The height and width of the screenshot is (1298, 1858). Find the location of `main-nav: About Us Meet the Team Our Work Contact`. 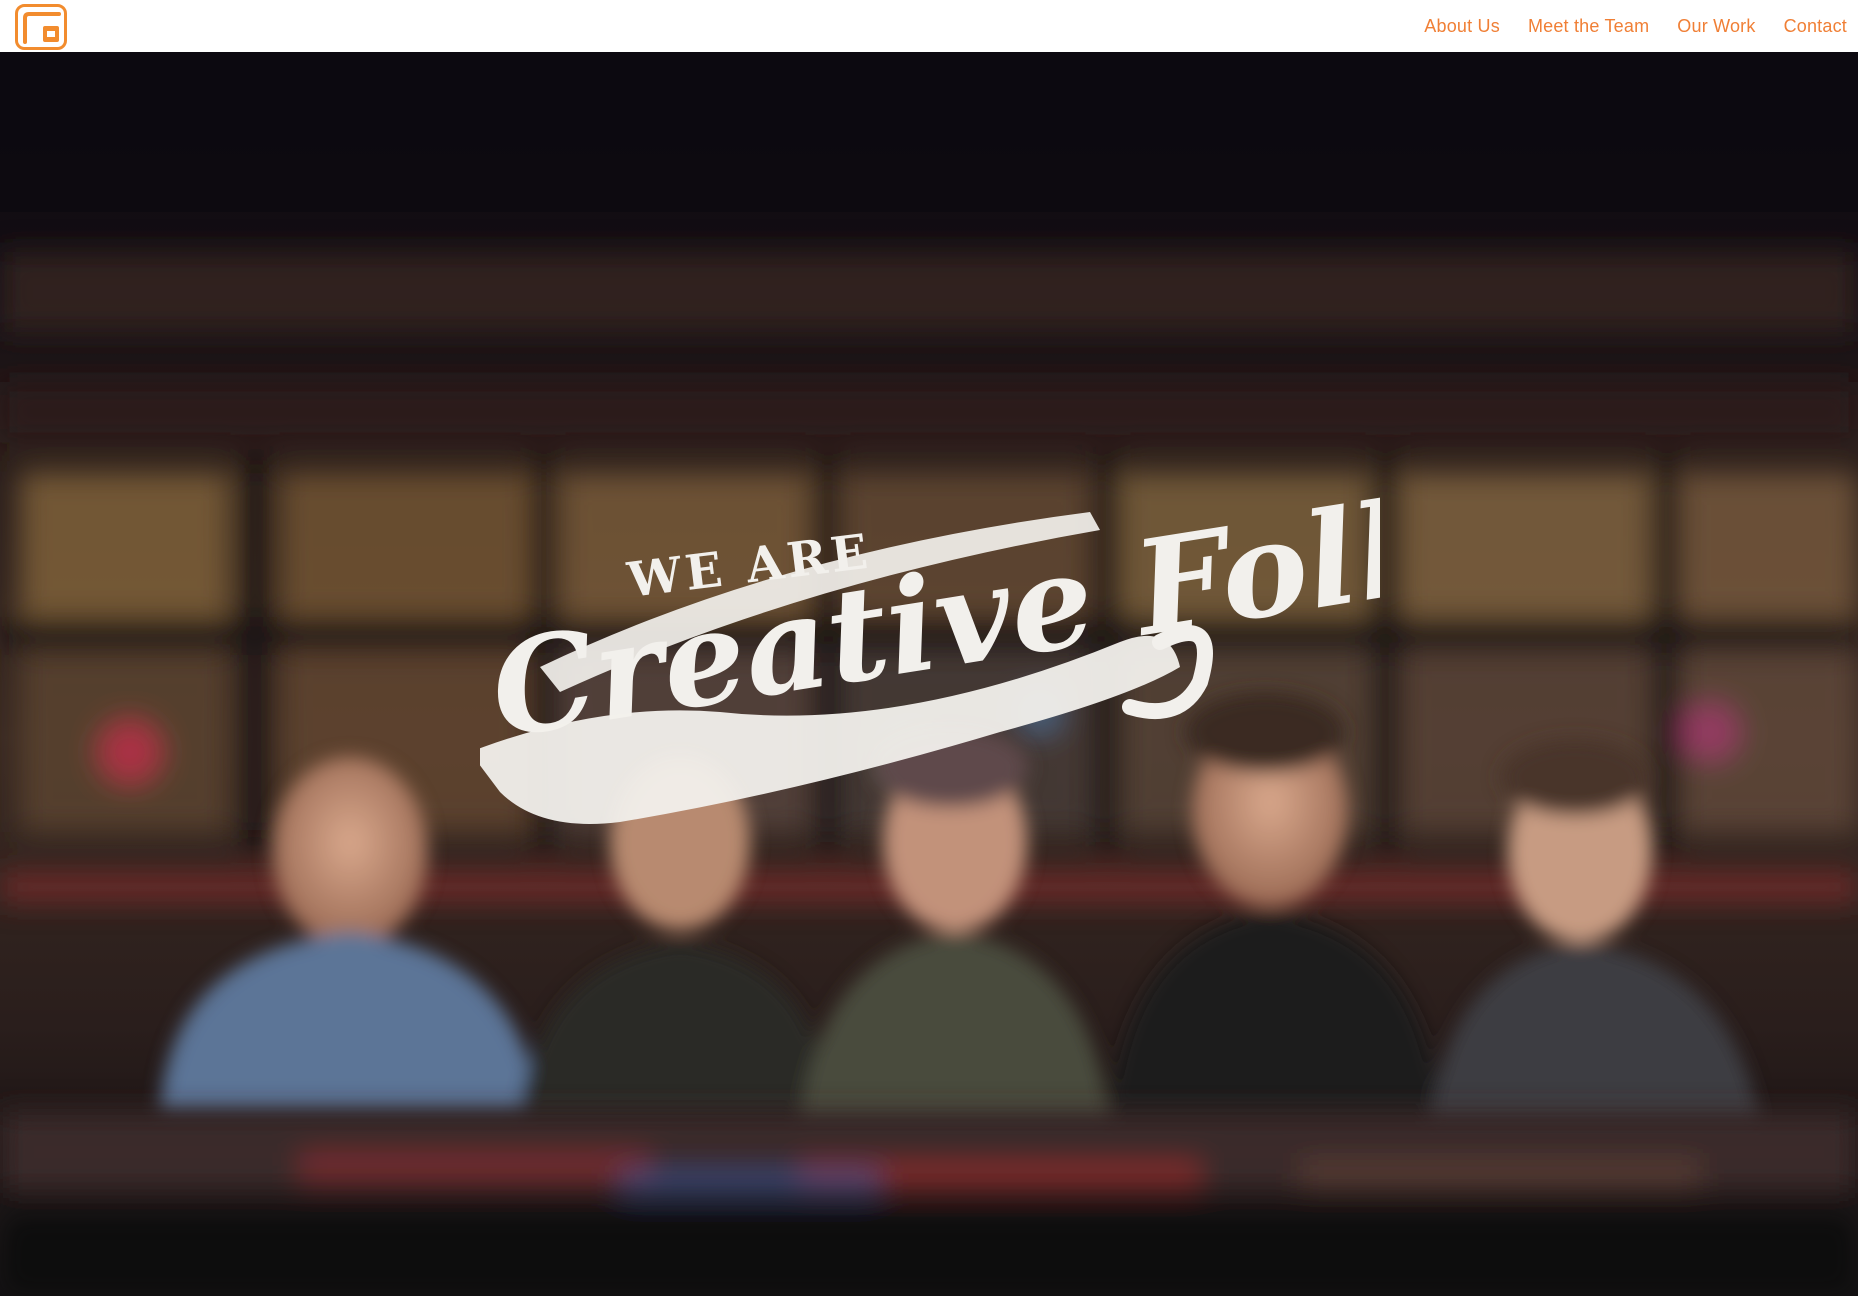

main-nav: About Us Meet the Team Our Work Contact is located at coordinates (1641, 26).